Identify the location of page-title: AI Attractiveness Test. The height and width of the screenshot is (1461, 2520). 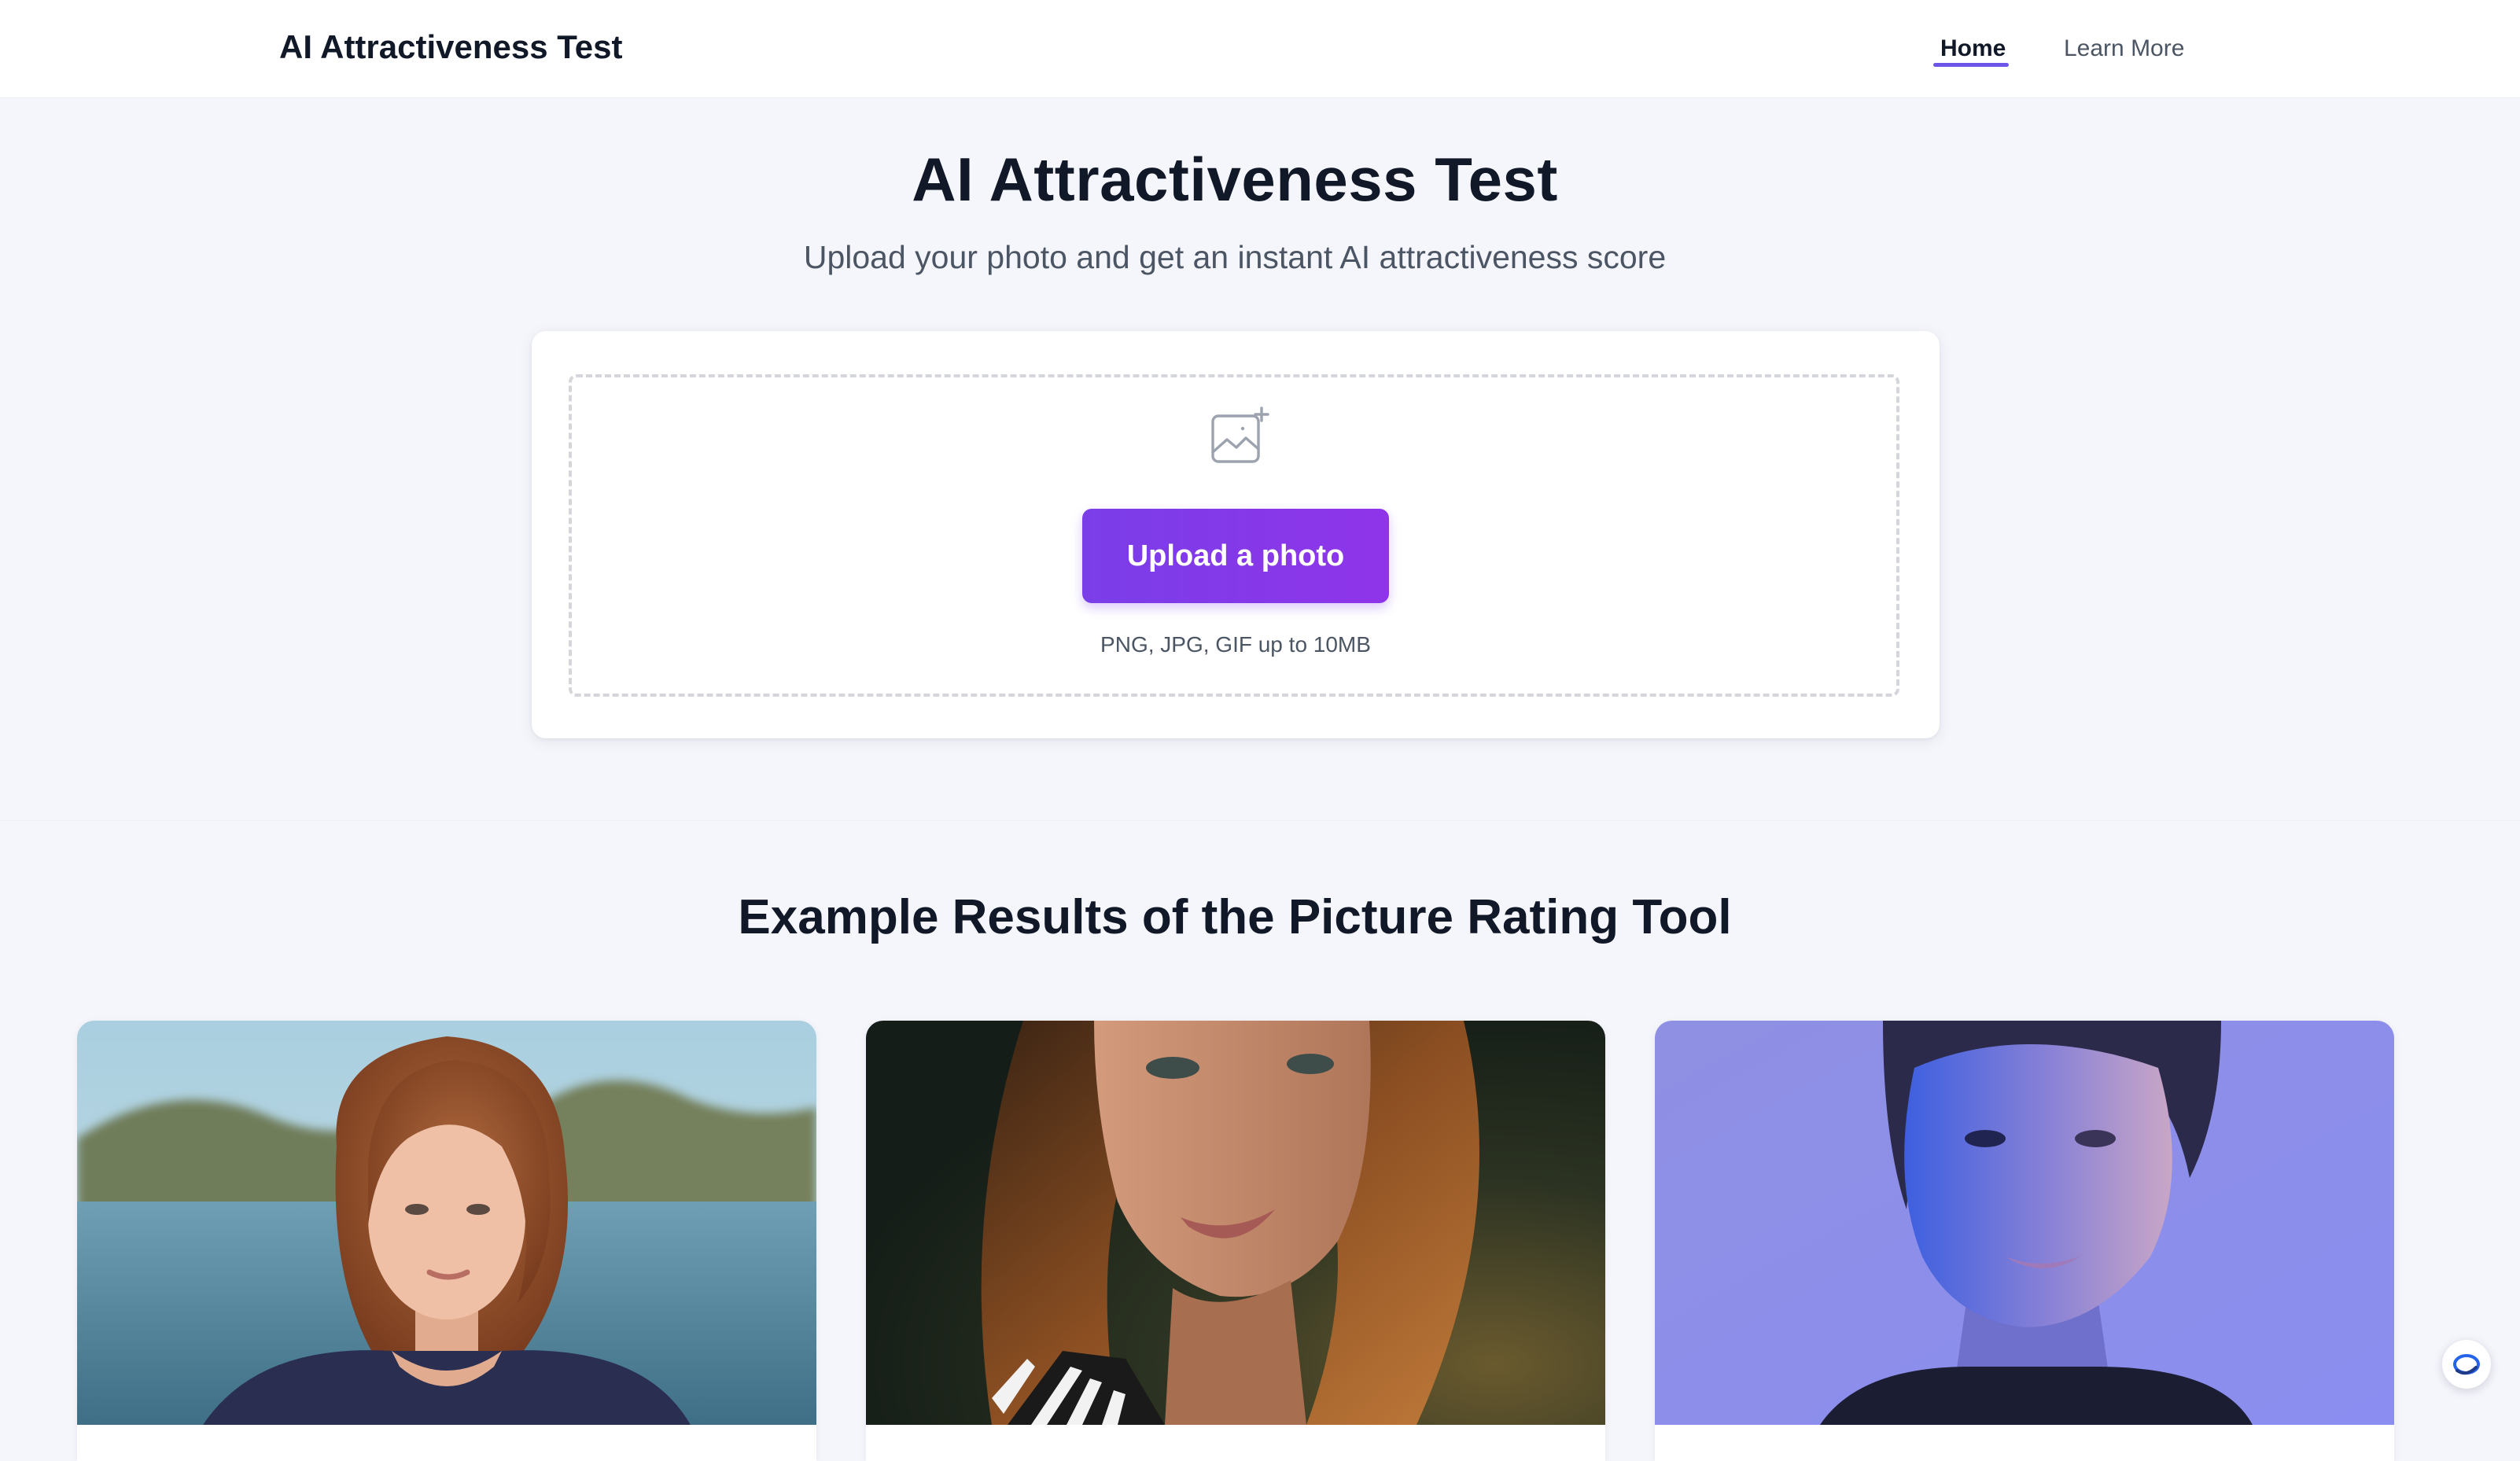
(1235, 179).